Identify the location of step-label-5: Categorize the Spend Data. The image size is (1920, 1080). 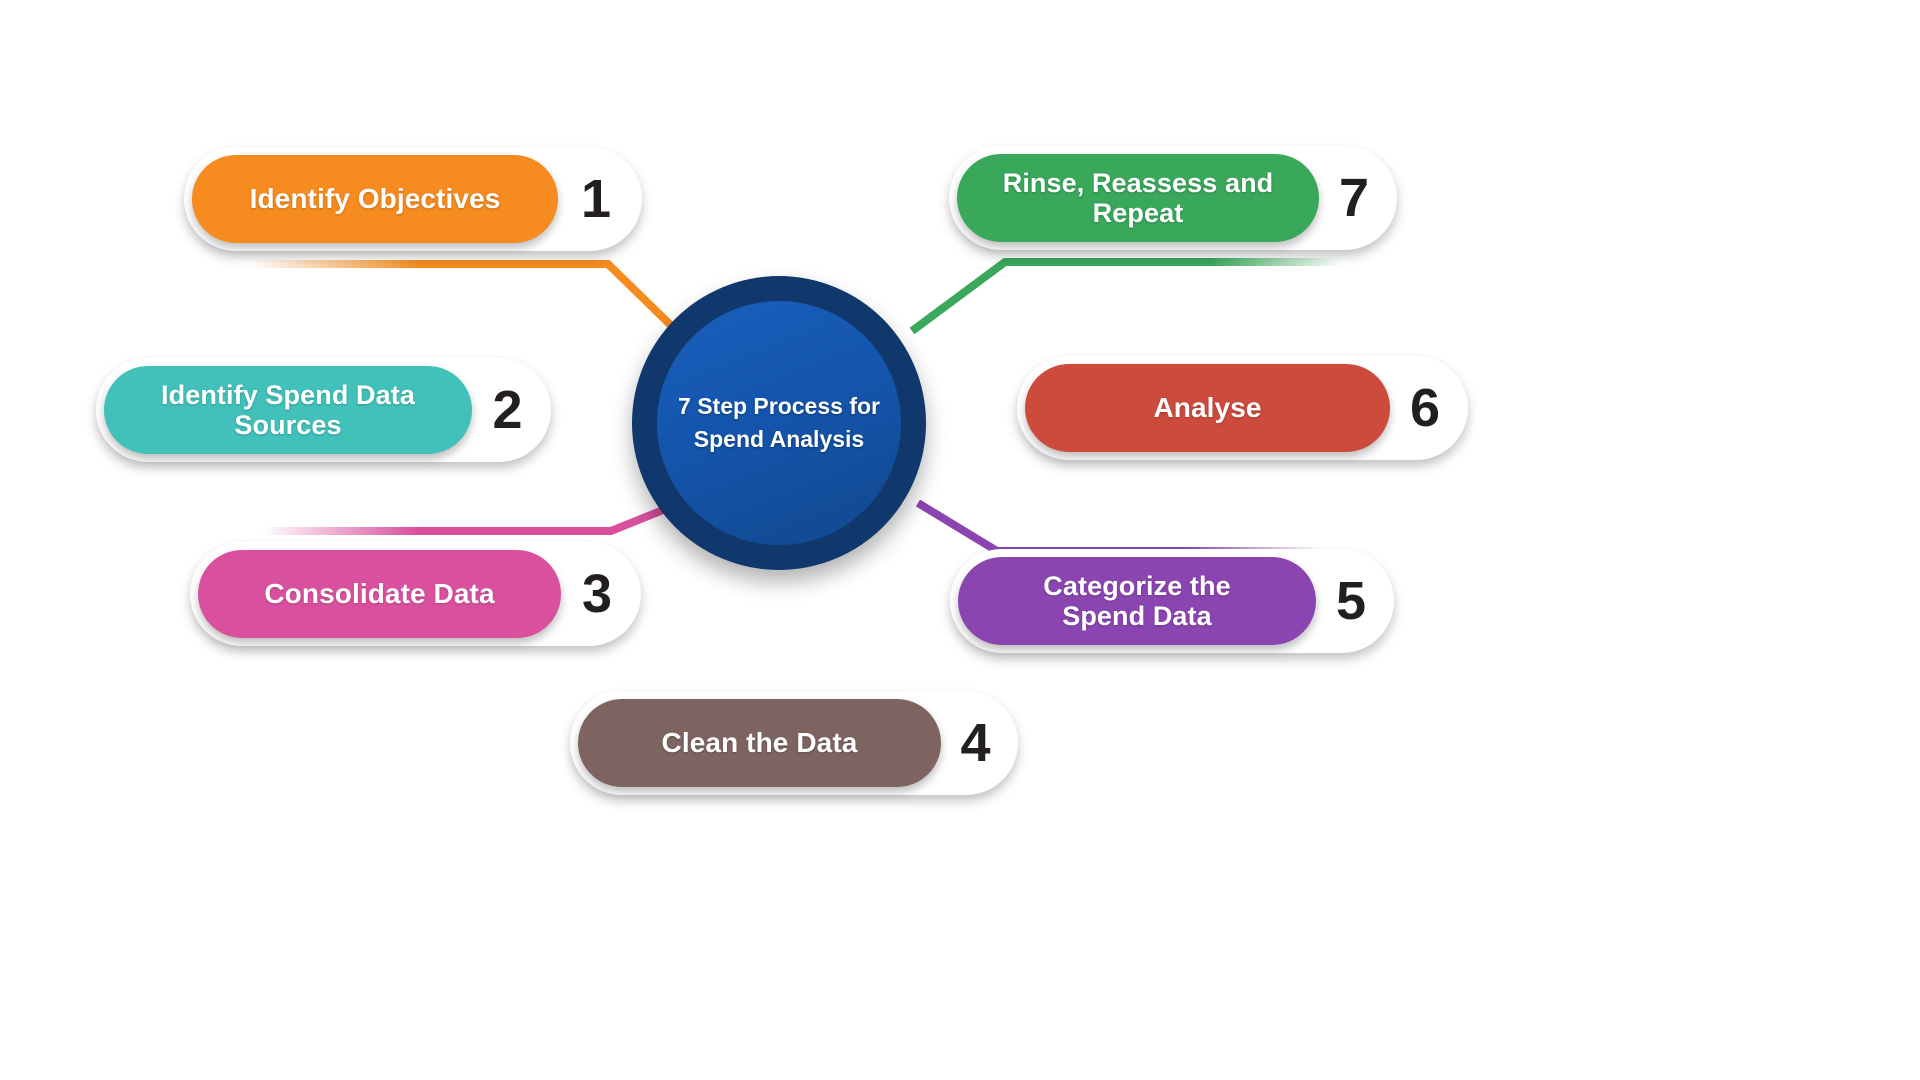
(1137, 600).